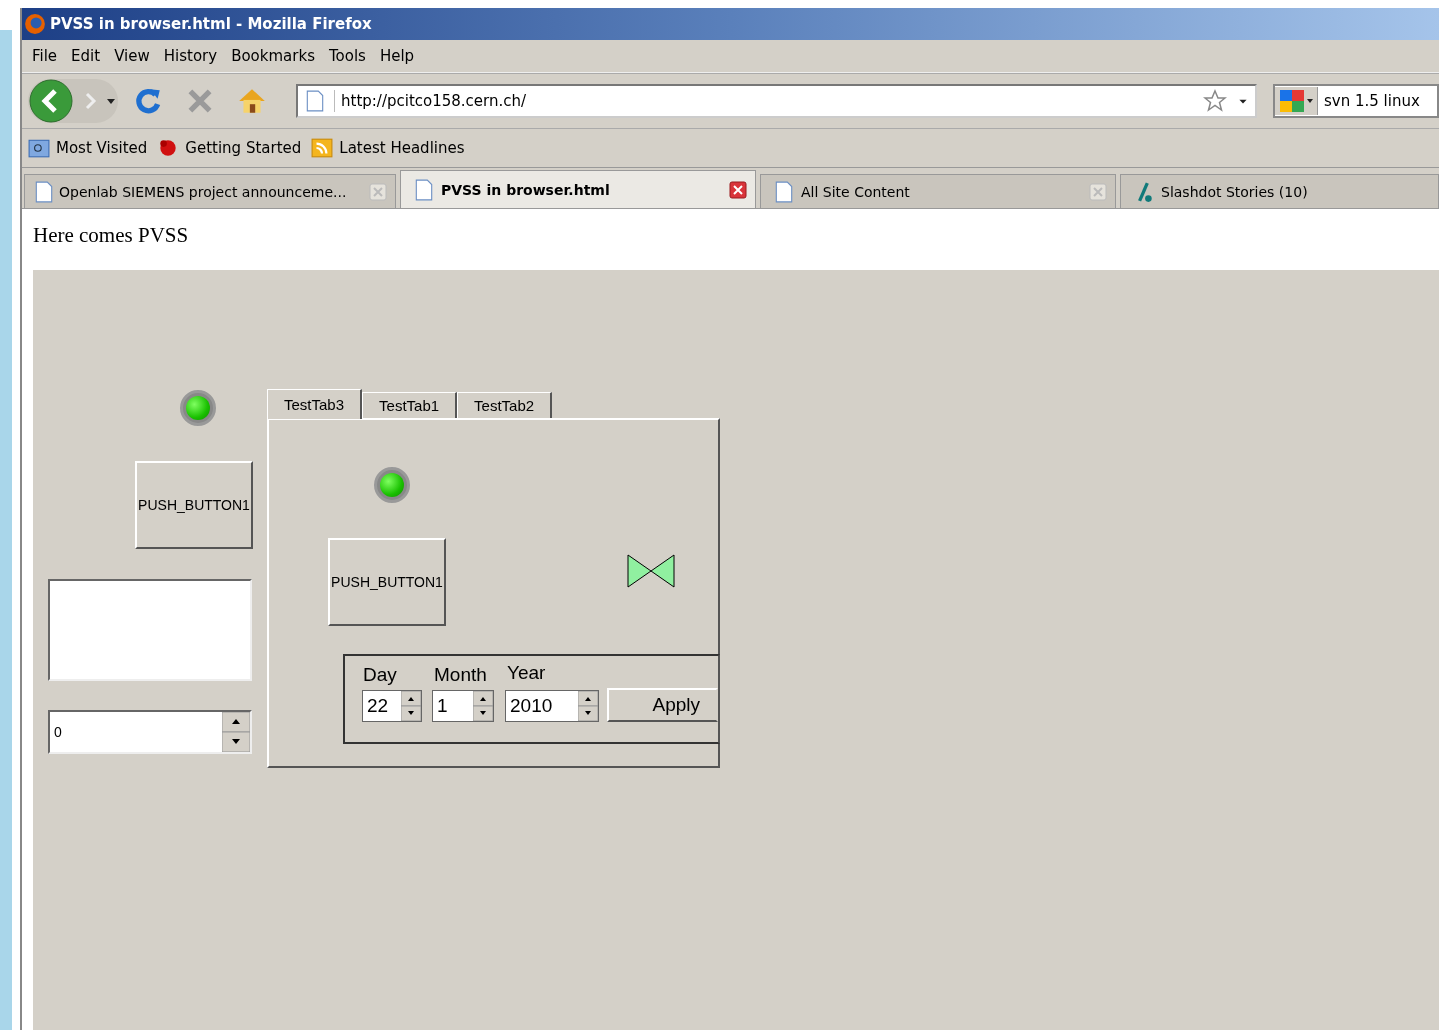 This screenshot has height=1030, width=1439. What do you see at coordinates (662, 705) in the screenshot?
I see `apply-button: Apply` at bounding box center [662, 705].